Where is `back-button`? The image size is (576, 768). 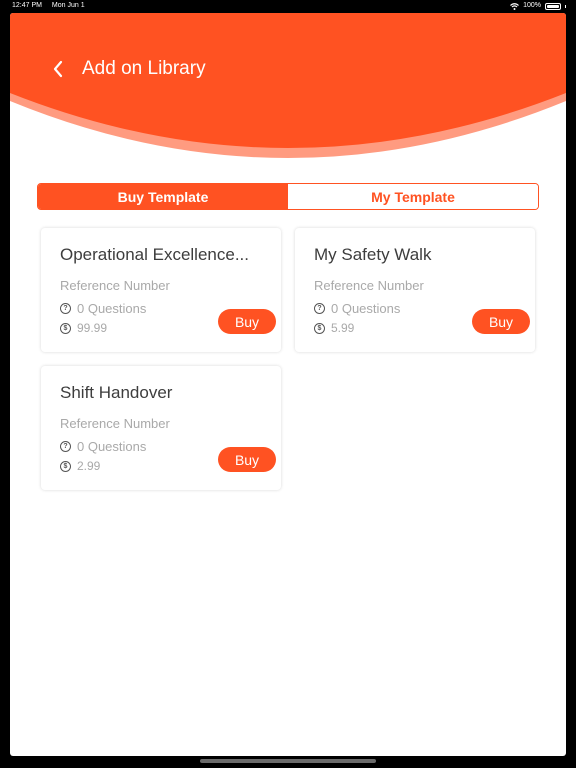
back-button is located at coordinates (58, 69).